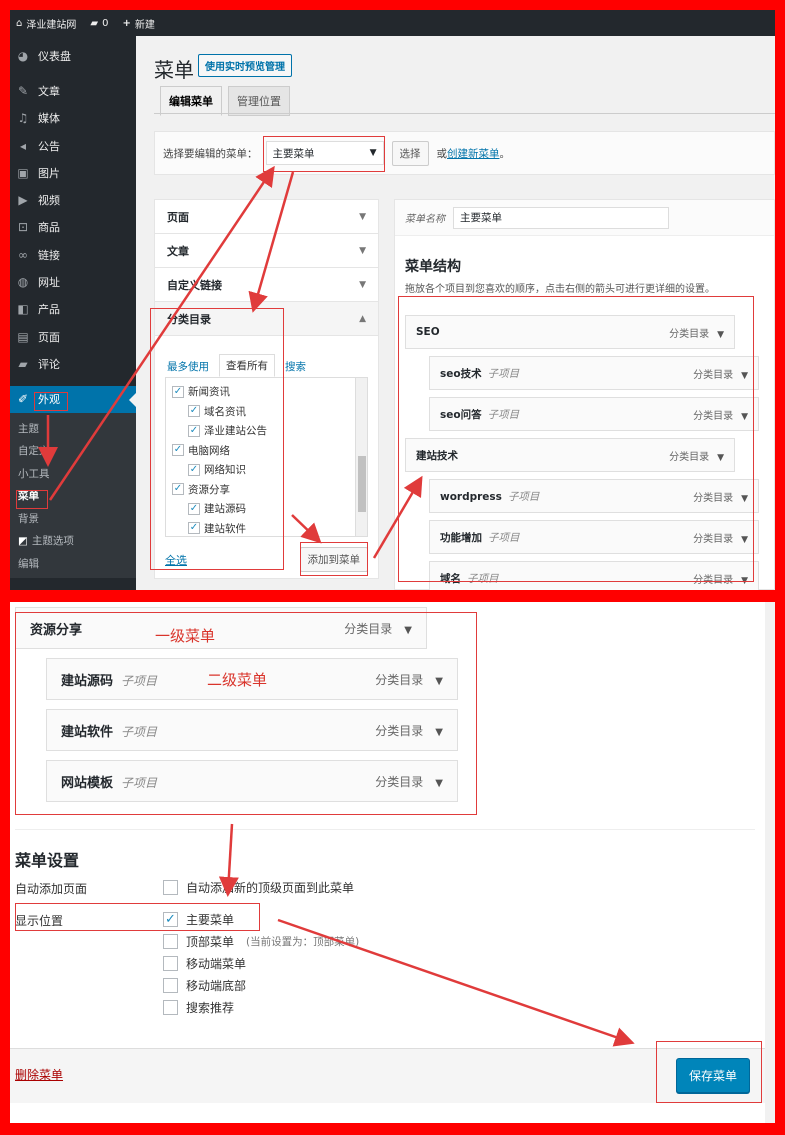  What do you see at coordinates (204, 963) in the screenshot?
I see `location-mobile: 移动端菜单` at bounding box center [204, 963].